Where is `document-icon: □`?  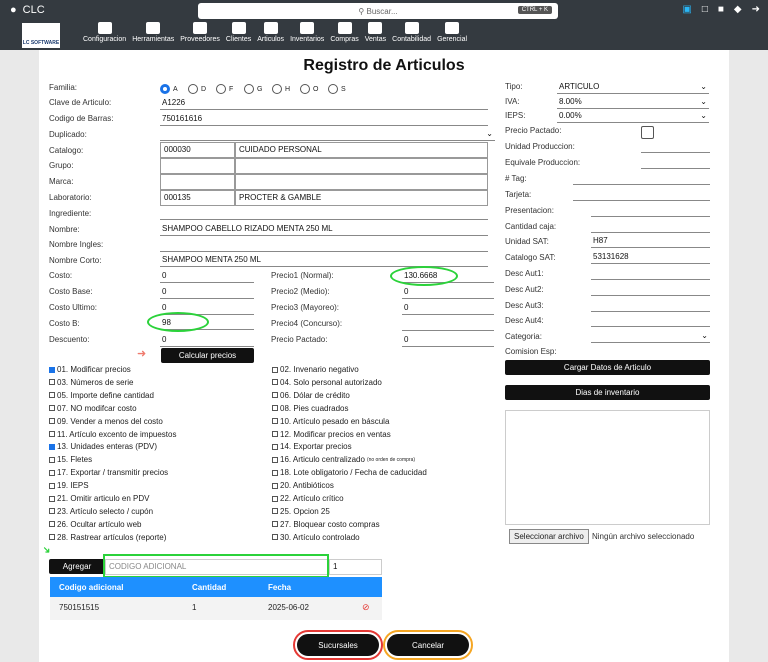 document-icon: □ is located at coordinates (705, 9).